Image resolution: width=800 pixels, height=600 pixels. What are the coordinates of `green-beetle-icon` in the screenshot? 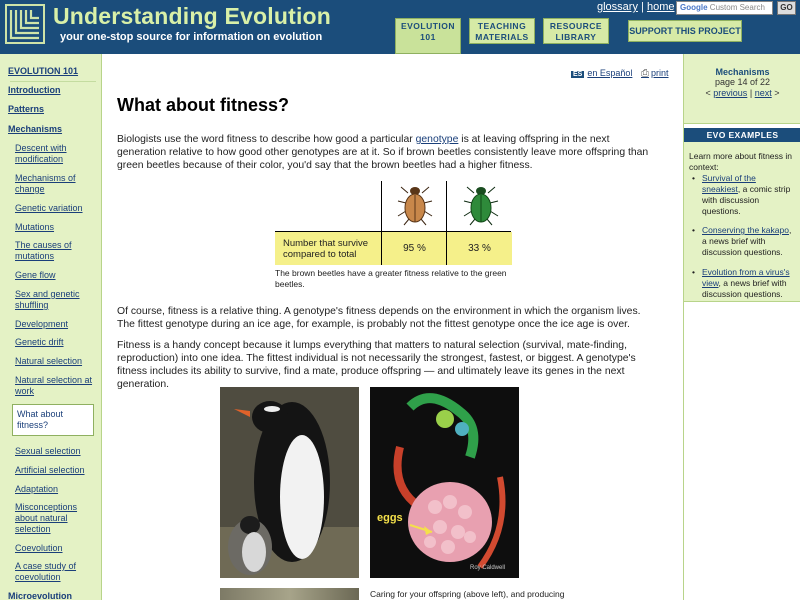 It's located at (481, 206).